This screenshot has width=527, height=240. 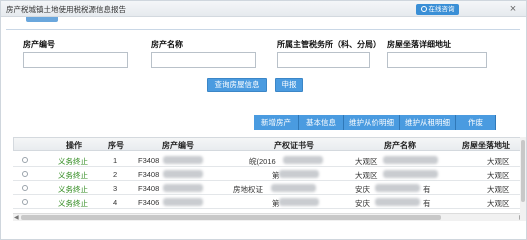 I want to click on col-house-name: 房产名称, so click(x=400, y=145).